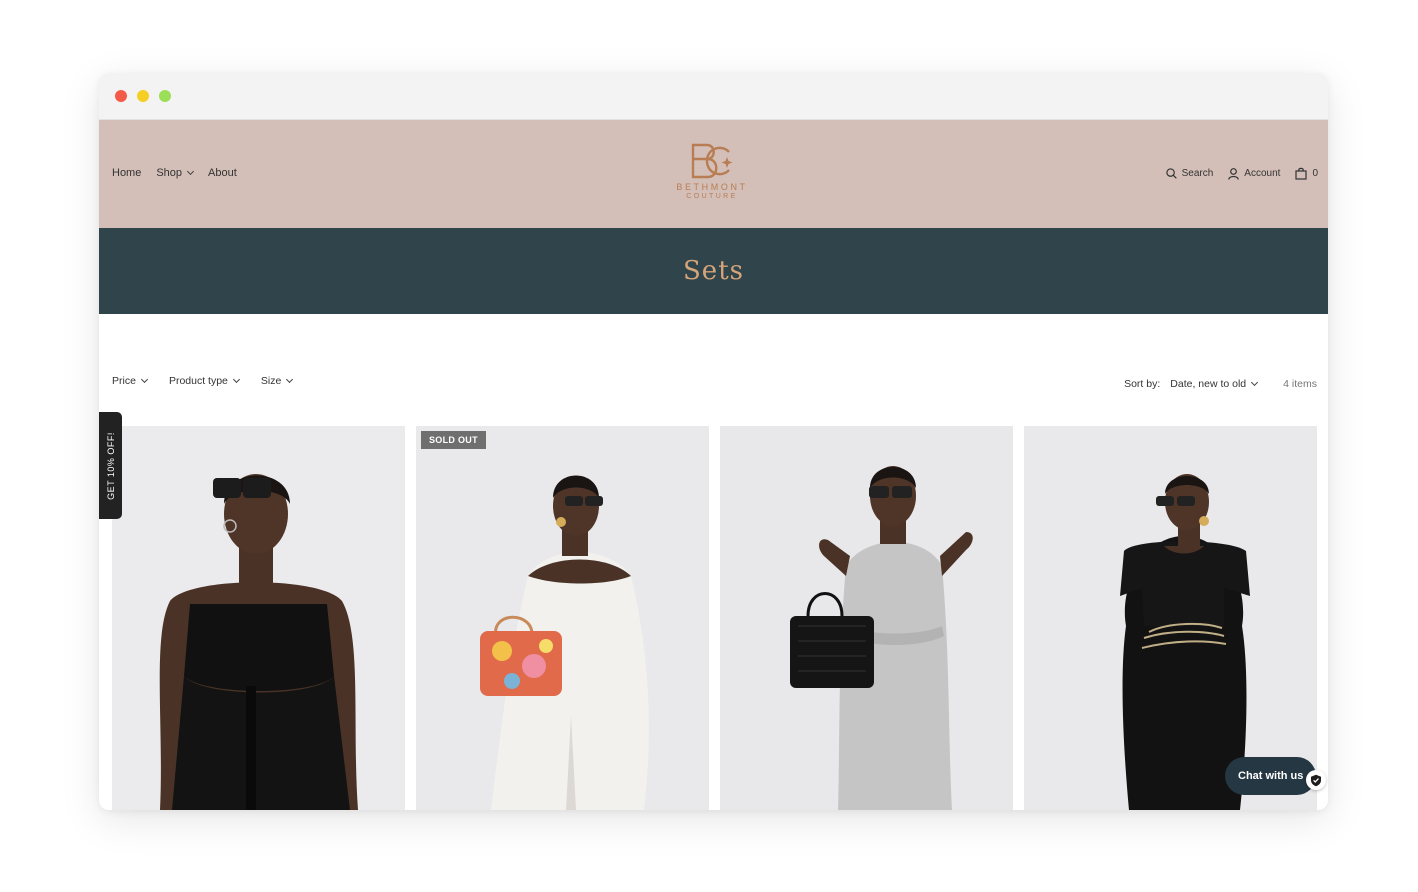 This screenshot has width=1418, height=892. I want to click on filter-size: Size, so click(277, 381).